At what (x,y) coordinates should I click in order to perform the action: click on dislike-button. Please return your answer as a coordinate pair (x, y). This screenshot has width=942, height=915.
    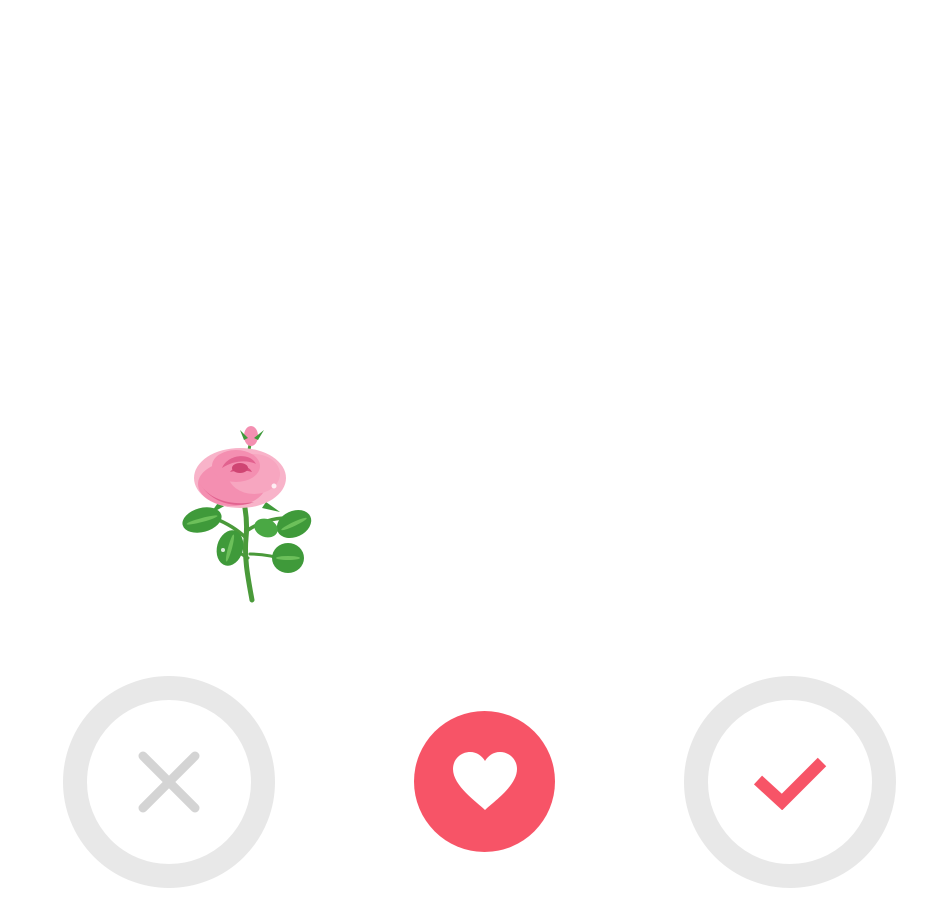
    Looking at the image, I should click on (169, 782).